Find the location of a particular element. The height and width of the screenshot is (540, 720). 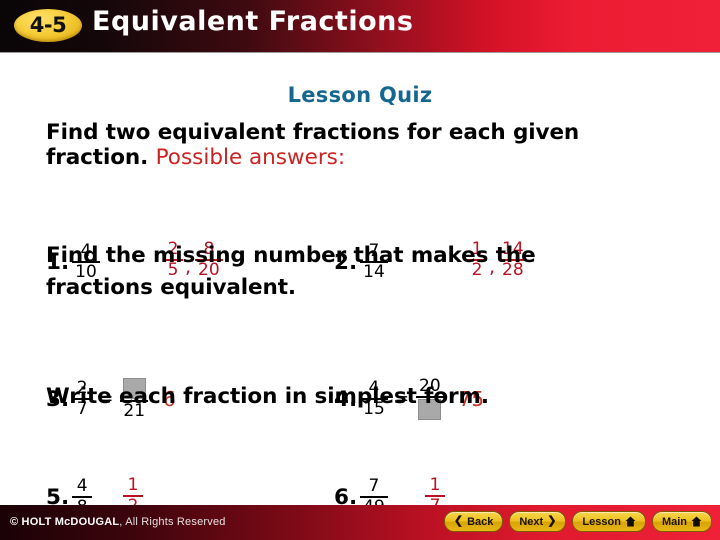

back-button: ❮ Back is located at coordinates (473, 521).